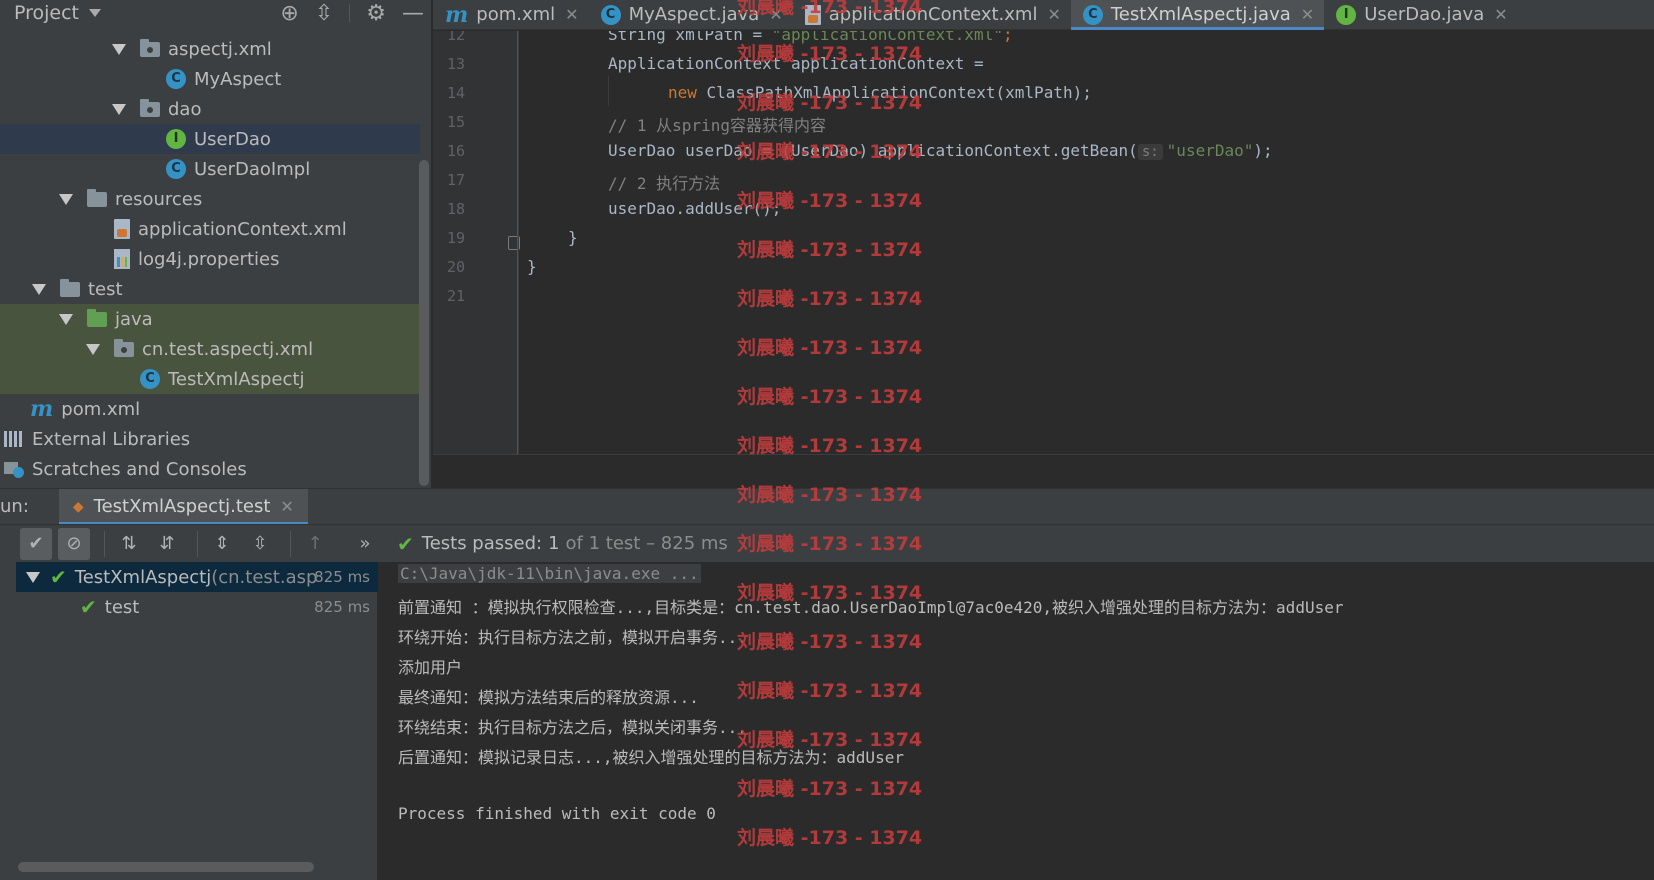 The width and height of the screenshot is (1654, 880). Describe the element at coordinates (210, 289) in the screenshot. I see `tree-item-test: test` at that location.